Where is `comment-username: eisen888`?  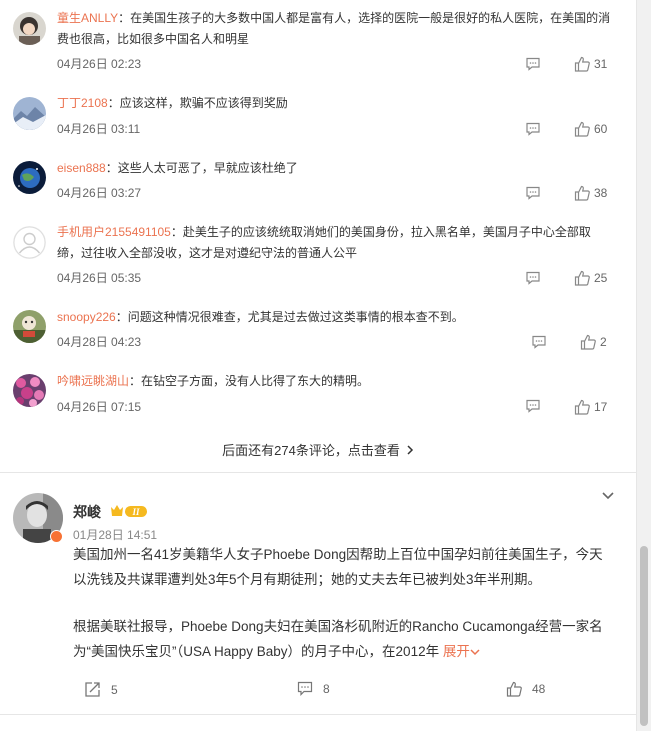
comment-username: eisen888 is located at coordinates (81, 168).